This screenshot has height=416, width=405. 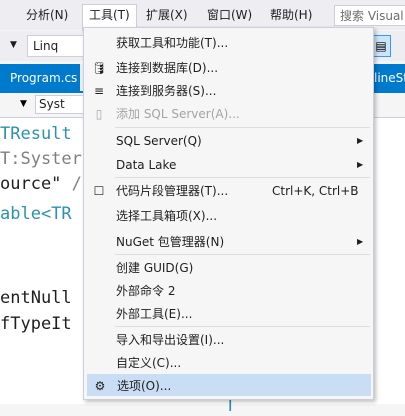 I want to click on code-token: T:Syster, so click(x=41, y=159).